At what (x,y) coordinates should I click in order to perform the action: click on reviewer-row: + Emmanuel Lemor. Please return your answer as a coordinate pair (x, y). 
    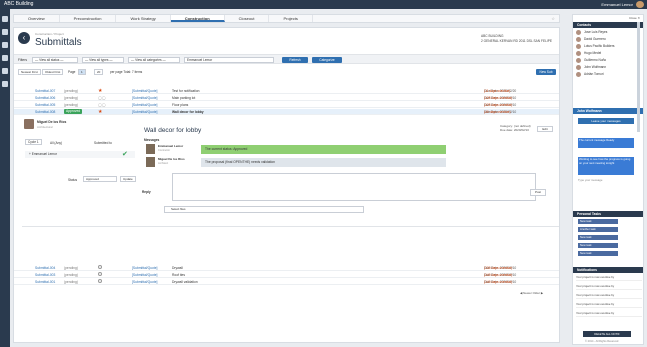
    Looking at the image, I should click on (80, 154).